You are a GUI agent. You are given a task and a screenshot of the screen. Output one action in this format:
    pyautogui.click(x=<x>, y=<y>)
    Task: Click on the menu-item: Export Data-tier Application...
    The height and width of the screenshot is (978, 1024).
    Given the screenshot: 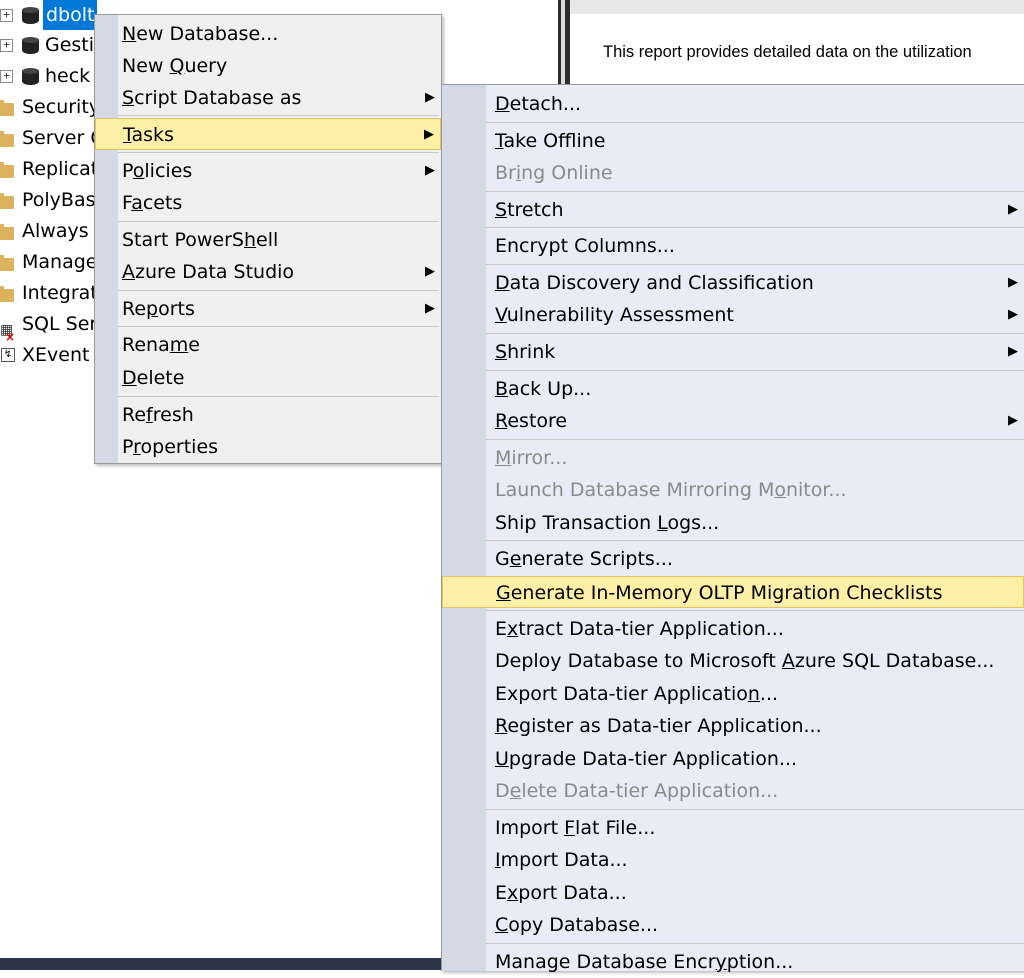 What is the action you would take?
    pyautogui.click(x=733, y=694)
    